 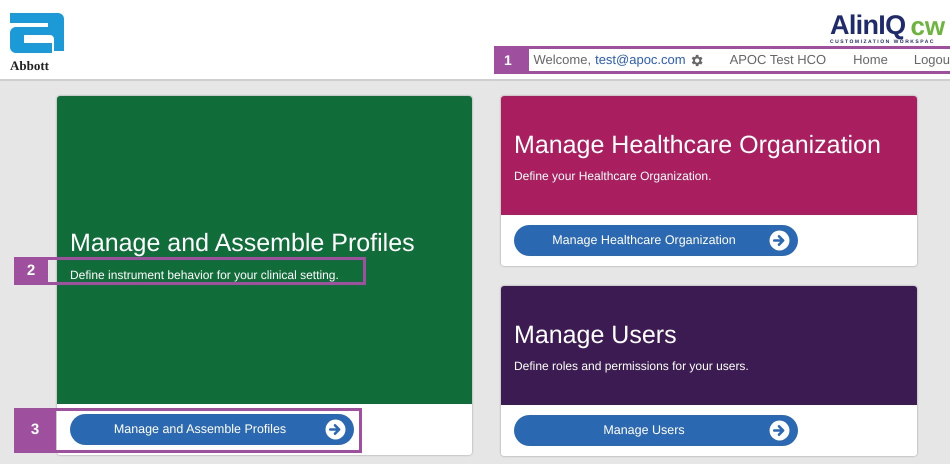 I want to click on organization-name: APOC Test HCO, so click(x=778, y=60).